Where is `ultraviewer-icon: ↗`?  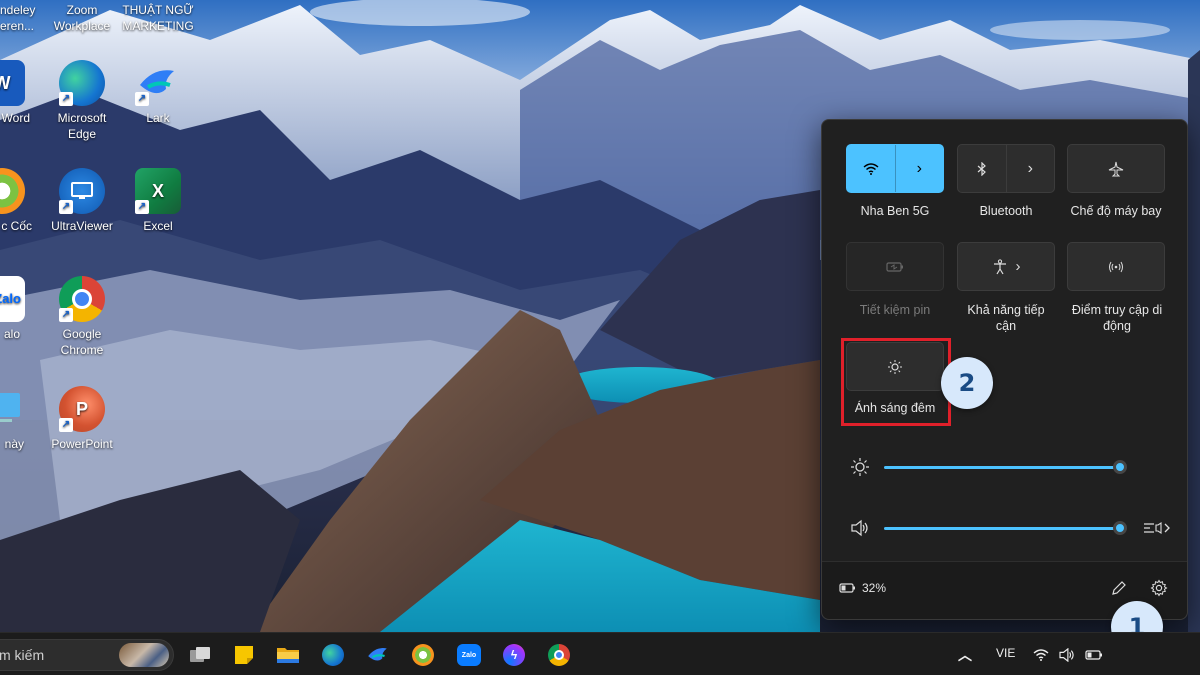 ultraviewer-icon: ↗ is located at coordinates (82, 191).